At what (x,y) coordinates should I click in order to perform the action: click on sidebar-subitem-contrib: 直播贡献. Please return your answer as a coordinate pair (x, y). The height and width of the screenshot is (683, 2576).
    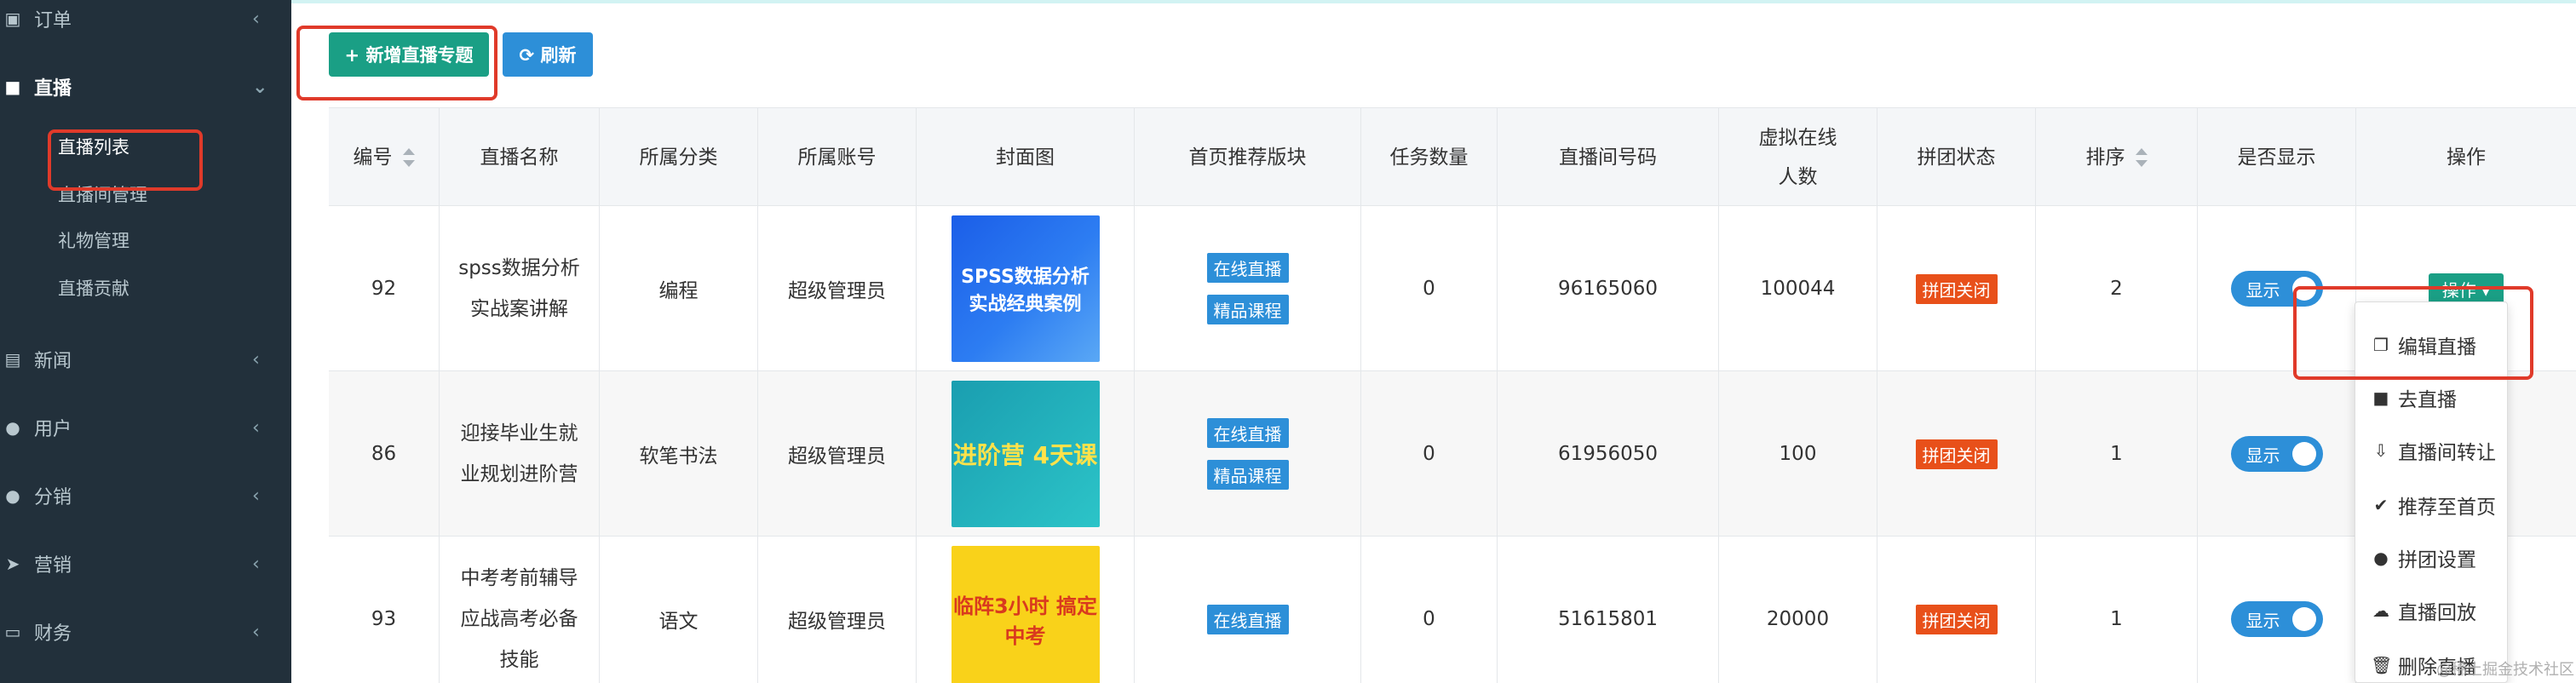
    Looking at the image, I should click on (94, 288).